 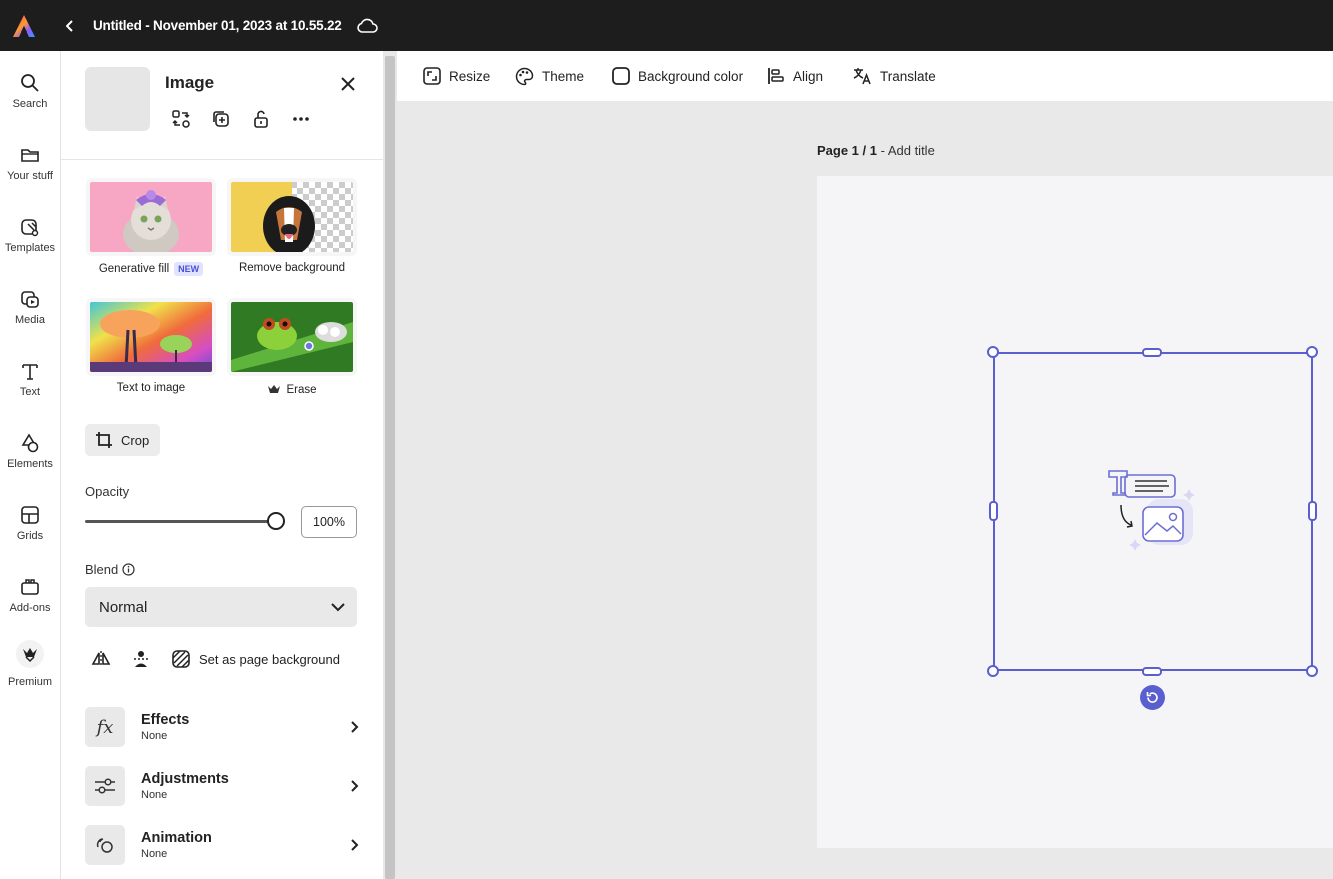 What do you see at coordinates (189, 269) in the screenshot?
I see `new-badge: NEW` at bounding box center [189, 269].